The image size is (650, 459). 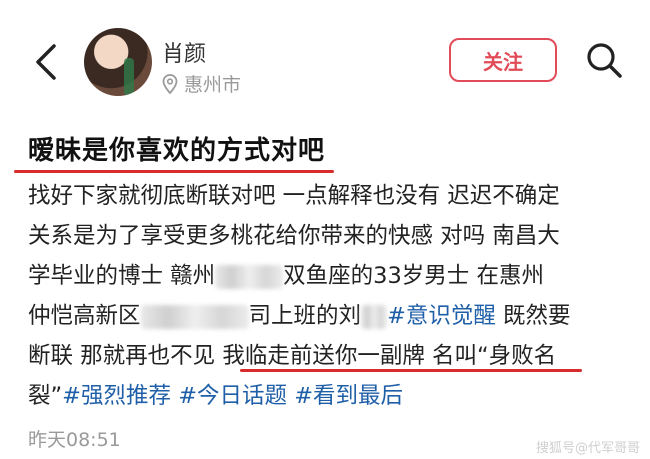 I want to click on body-text: 断联 那就再也不见, so click(x=125, y=356).